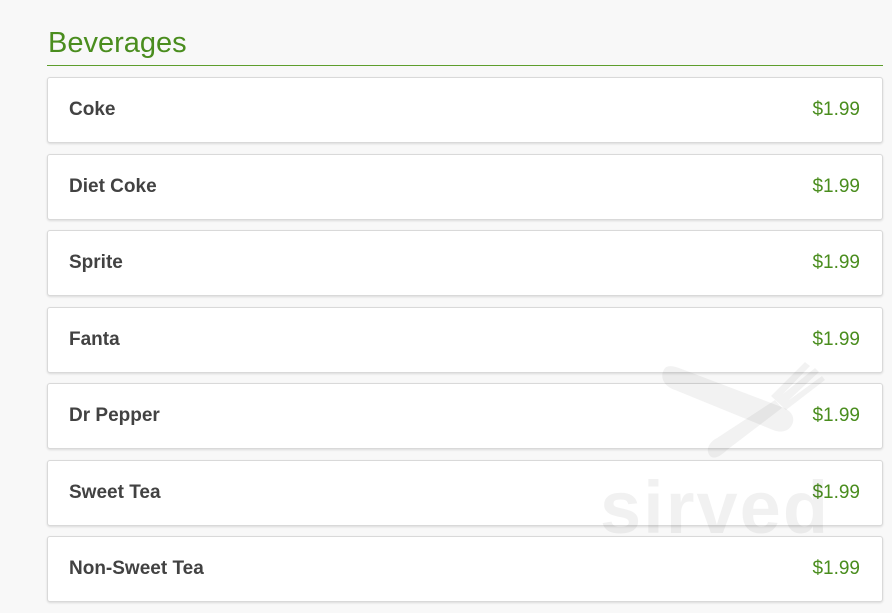 This screenshot has width=892, height=613. What do you see at coordinates (465, 492) in the screenshot?
I see `menu-item-sweet-tea: Sweet Tea $1.99` at bounding box center [465, 492].